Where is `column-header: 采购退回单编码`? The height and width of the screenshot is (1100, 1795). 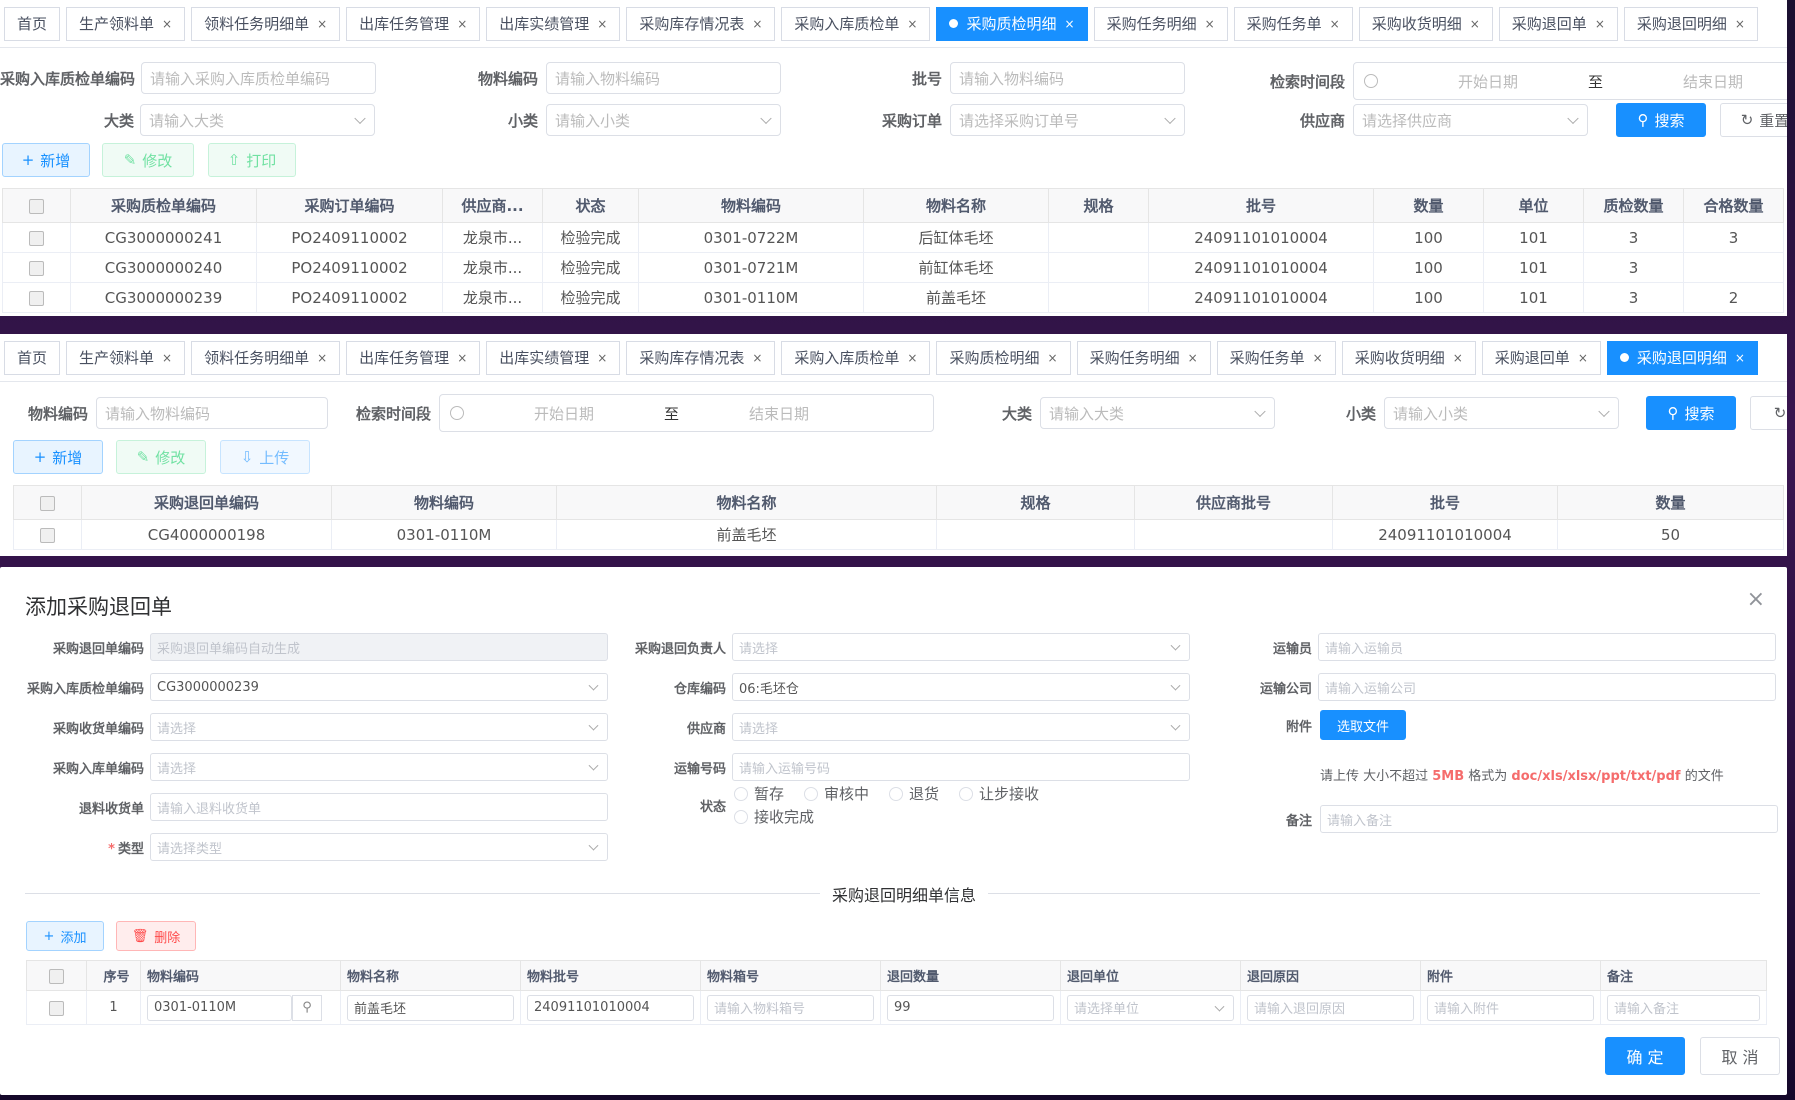
column-header: 采购退回单编码 is located at coordinates (206, 502).